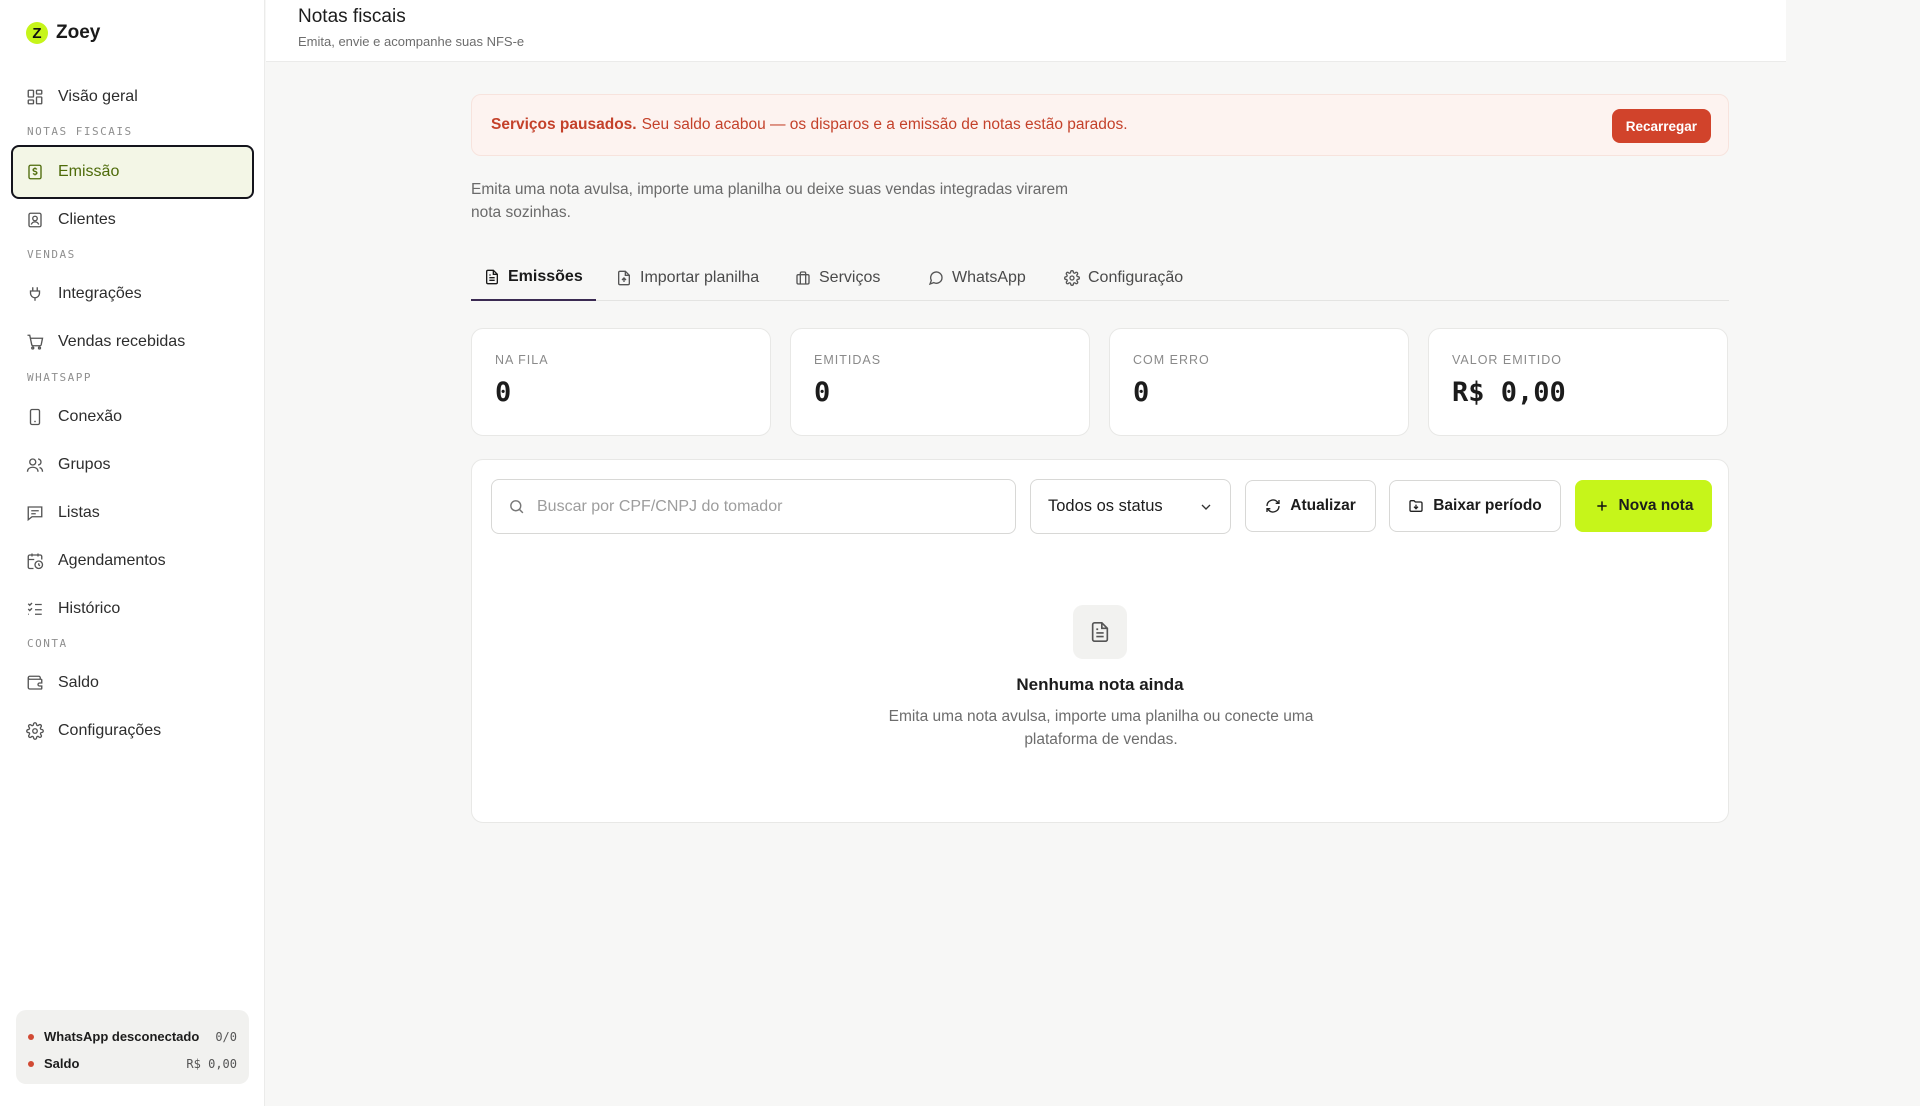 Image resolution: width=1920 pixels, height=1106 pixels. Describe the element at coordinates (132, 683) in the screenshot. I see `sidebar-item-saldo: Saldo` at that location.